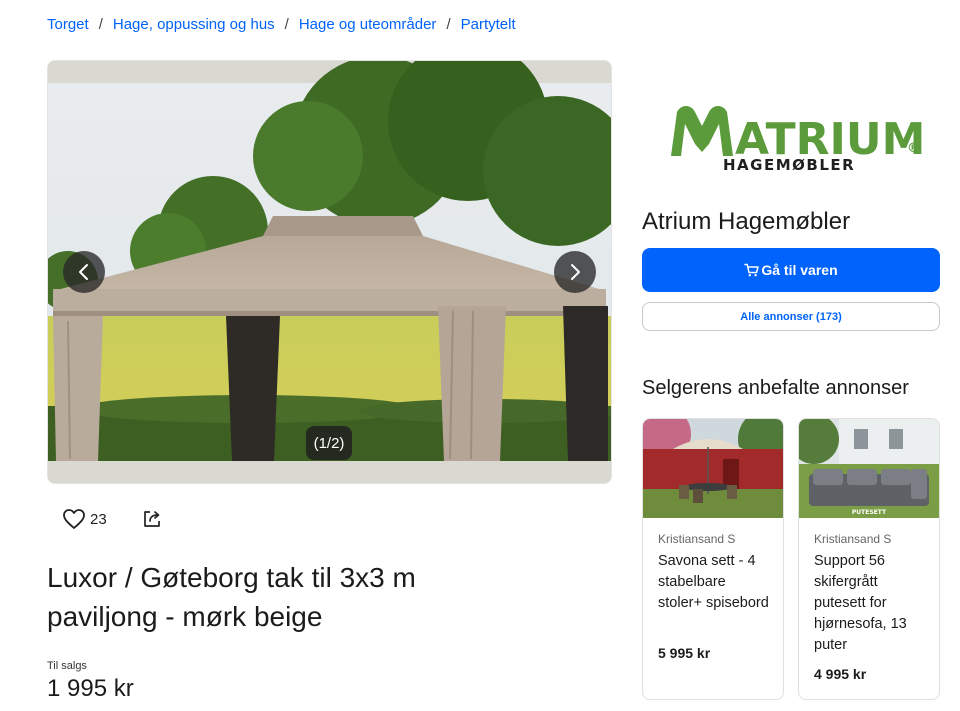 This screenshot has height=711, width=960. What do you see at coordinates (913, 148) in the screenshot?
I see `logo-mark: ®` at bounding box center [913, 148].